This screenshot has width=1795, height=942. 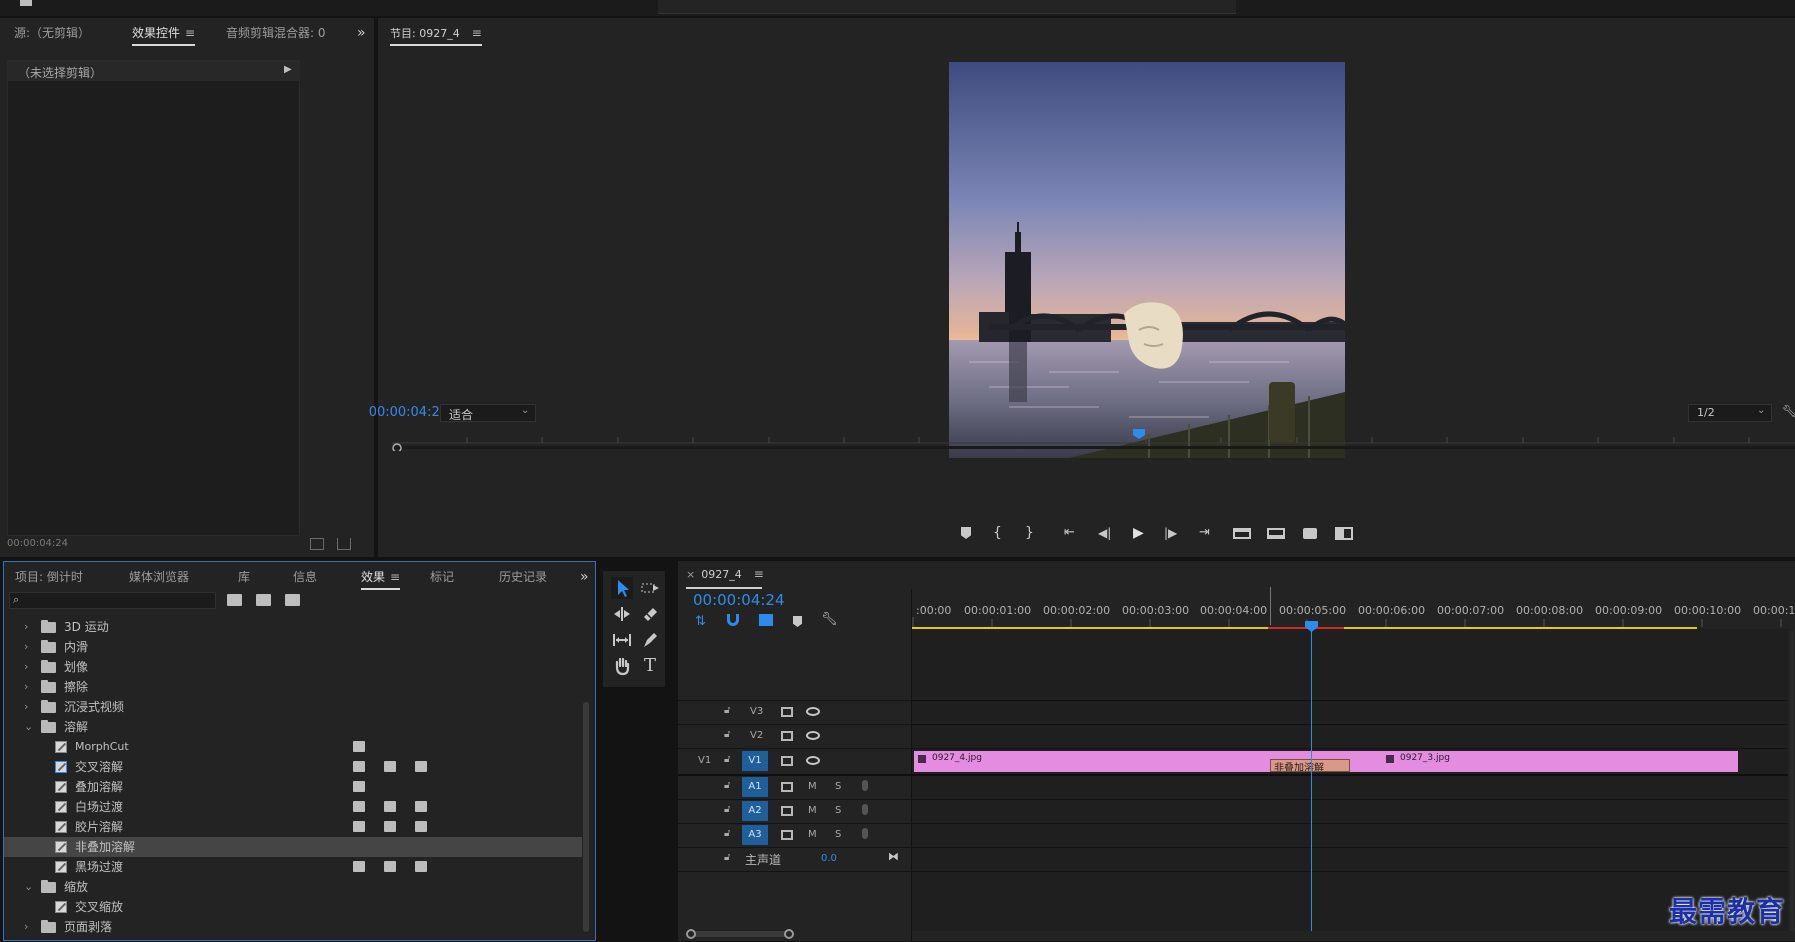 What do you see at coordinates (1069, 532) in the screenshot?
I see `go-in-icon: ⇤` at bounding box center [1069, 532].